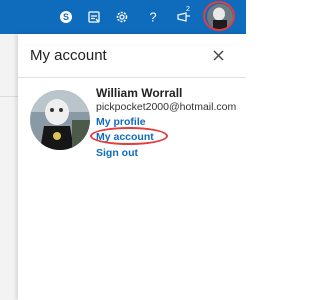 The height and width of the screenshot is (300, 320). I want to click on top-header-bar: S ? 2, so click(123, 17).